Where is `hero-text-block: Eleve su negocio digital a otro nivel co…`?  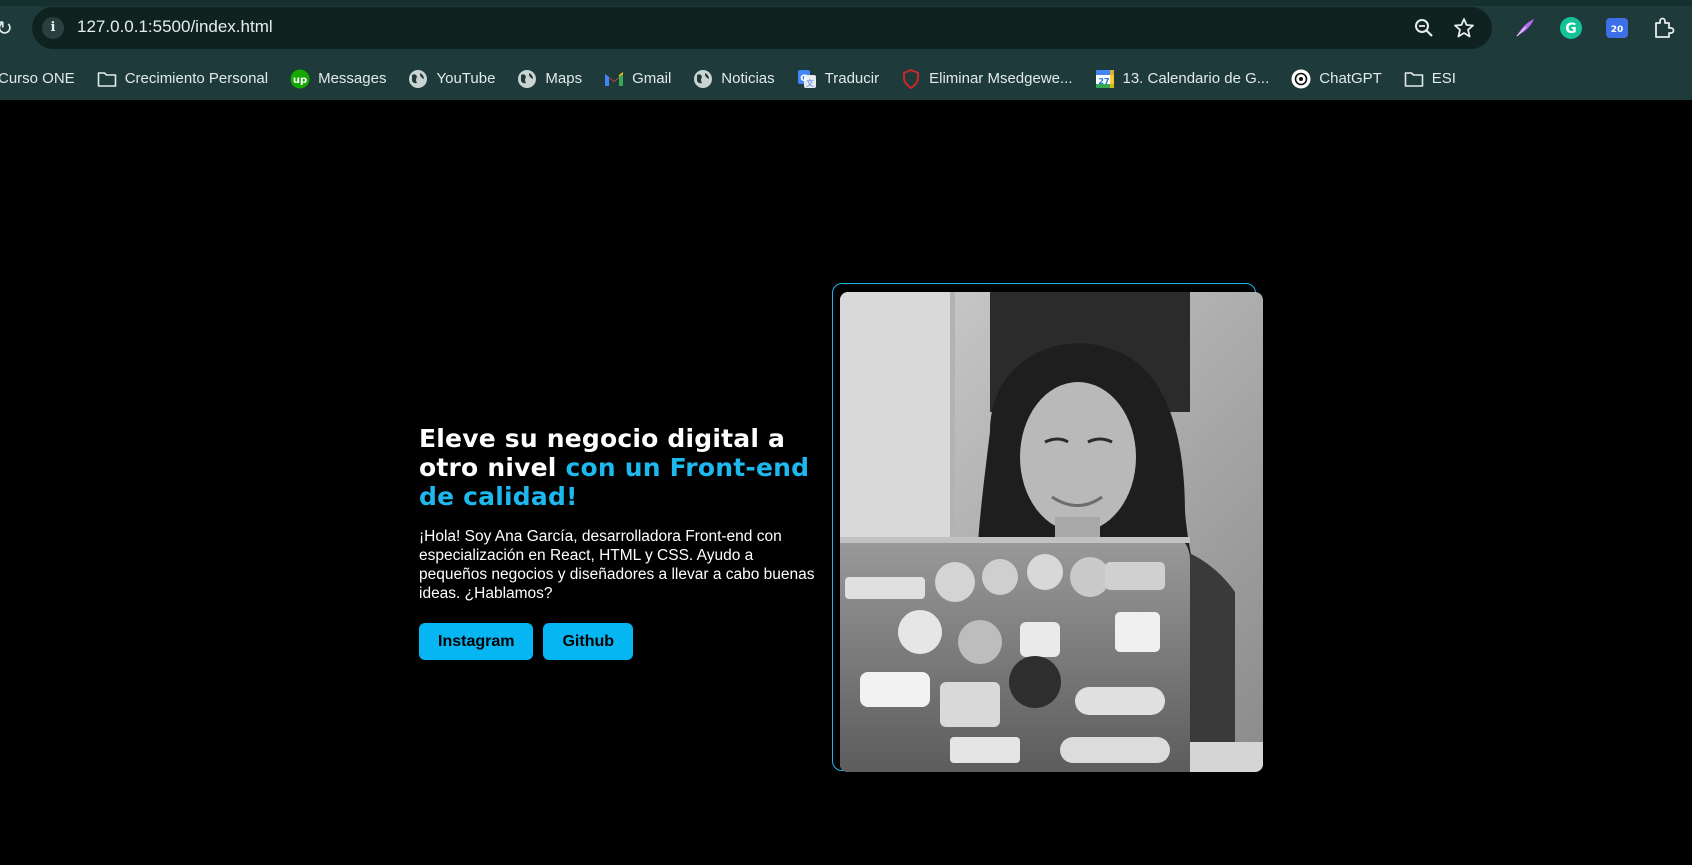
hero-text-block: Eleve su negocio digital a otro nivel co… is located at coordinates (625, 542).